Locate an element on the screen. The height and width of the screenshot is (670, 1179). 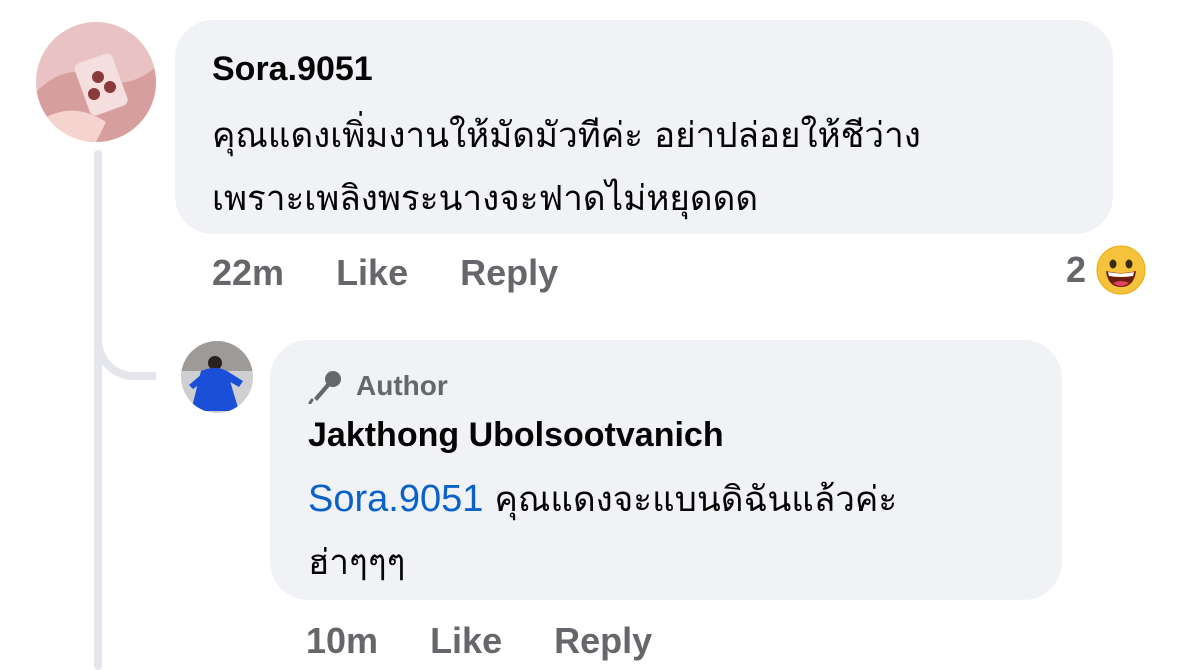
grinning-face-icon is located at coordinates (1121, 270).